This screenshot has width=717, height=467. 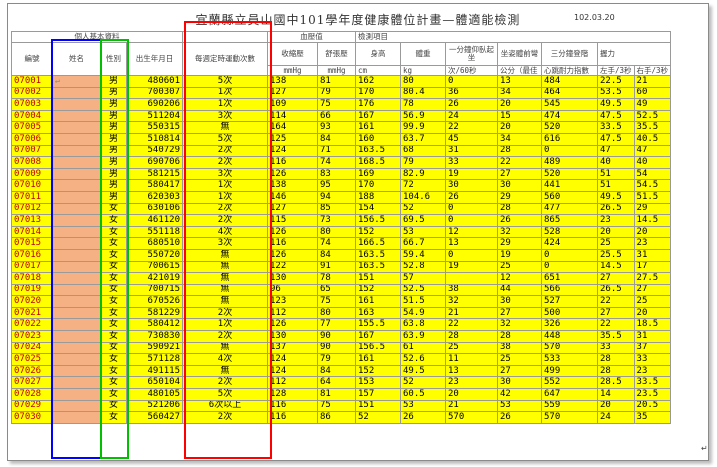 I want to click on cell-height: 163.5, so click(x=378, y=151).